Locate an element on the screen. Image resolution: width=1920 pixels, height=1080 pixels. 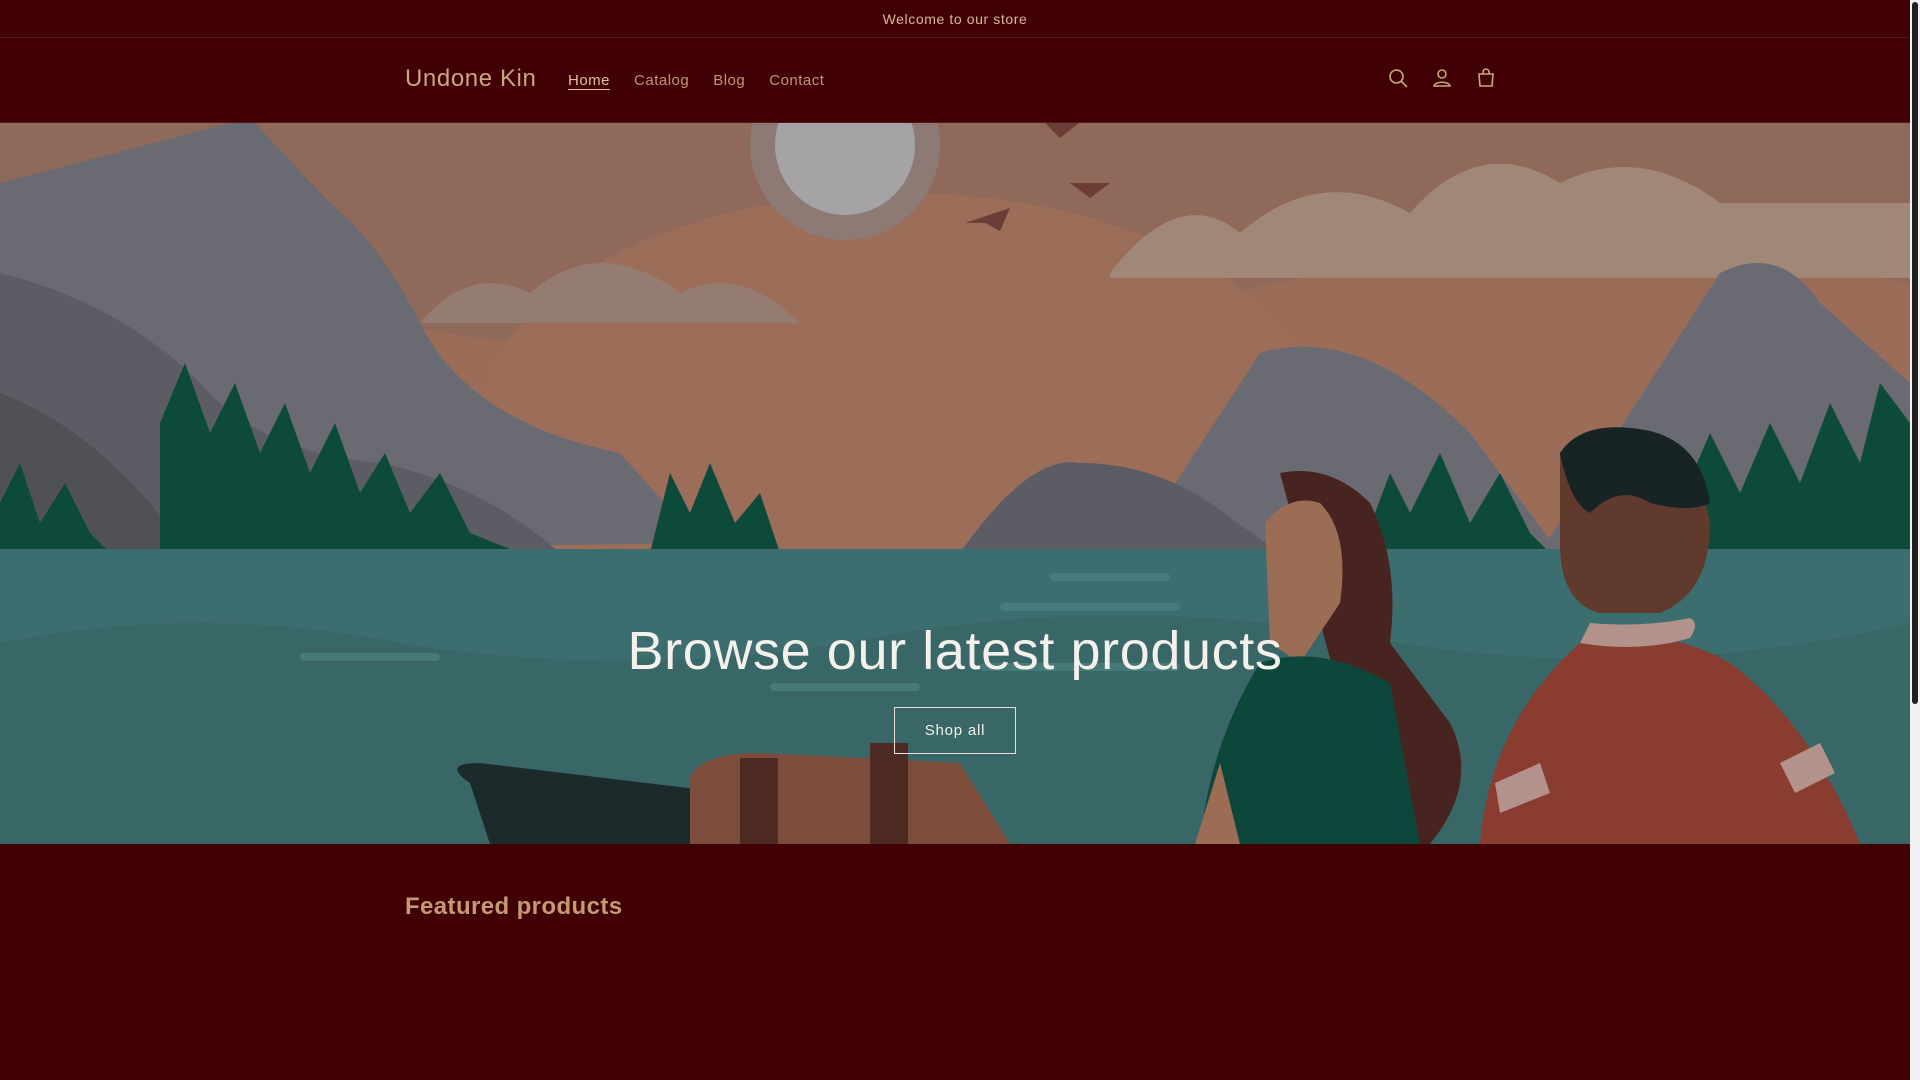
header-actions is located at coordinates (1442, 78).